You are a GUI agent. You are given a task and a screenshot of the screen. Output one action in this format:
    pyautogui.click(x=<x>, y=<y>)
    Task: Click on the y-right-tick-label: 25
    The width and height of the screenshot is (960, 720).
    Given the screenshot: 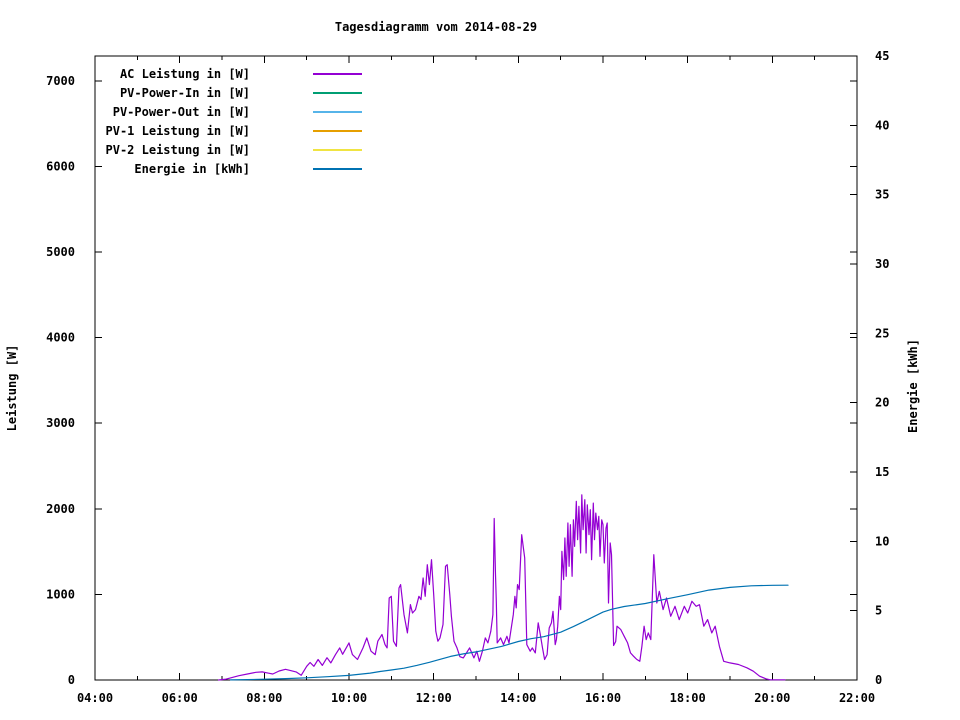 What is the action you would take?
    pyautogui.click(x=882, y=333)
    